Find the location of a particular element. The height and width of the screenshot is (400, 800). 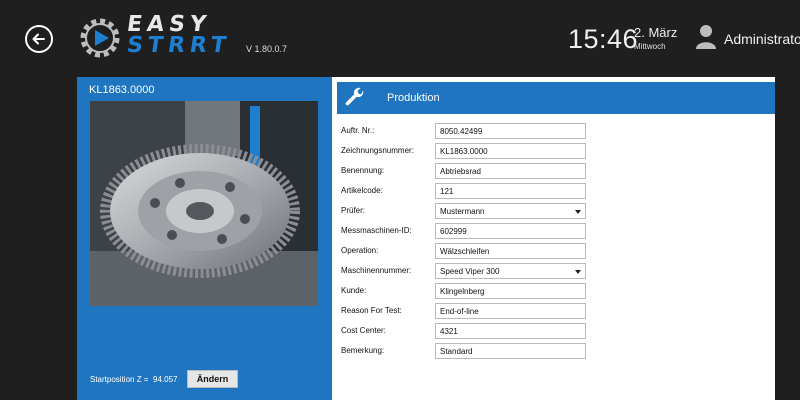

form-row: Bemerkung: Standard is located at coordinates (553, 351).